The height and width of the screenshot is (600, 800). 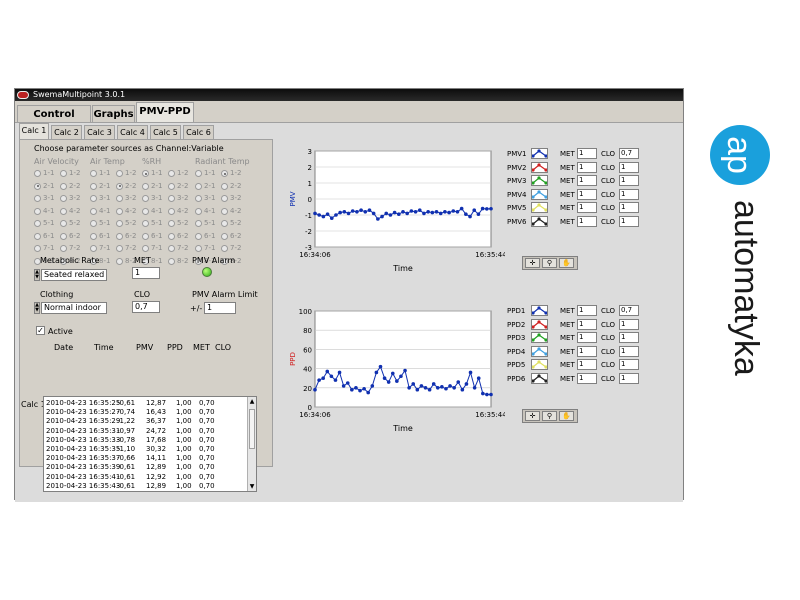 What do you see at coordinates (40, 330) in the screenshot?
I see `active-checkbox: ✓` at bounding box center [40, 330].